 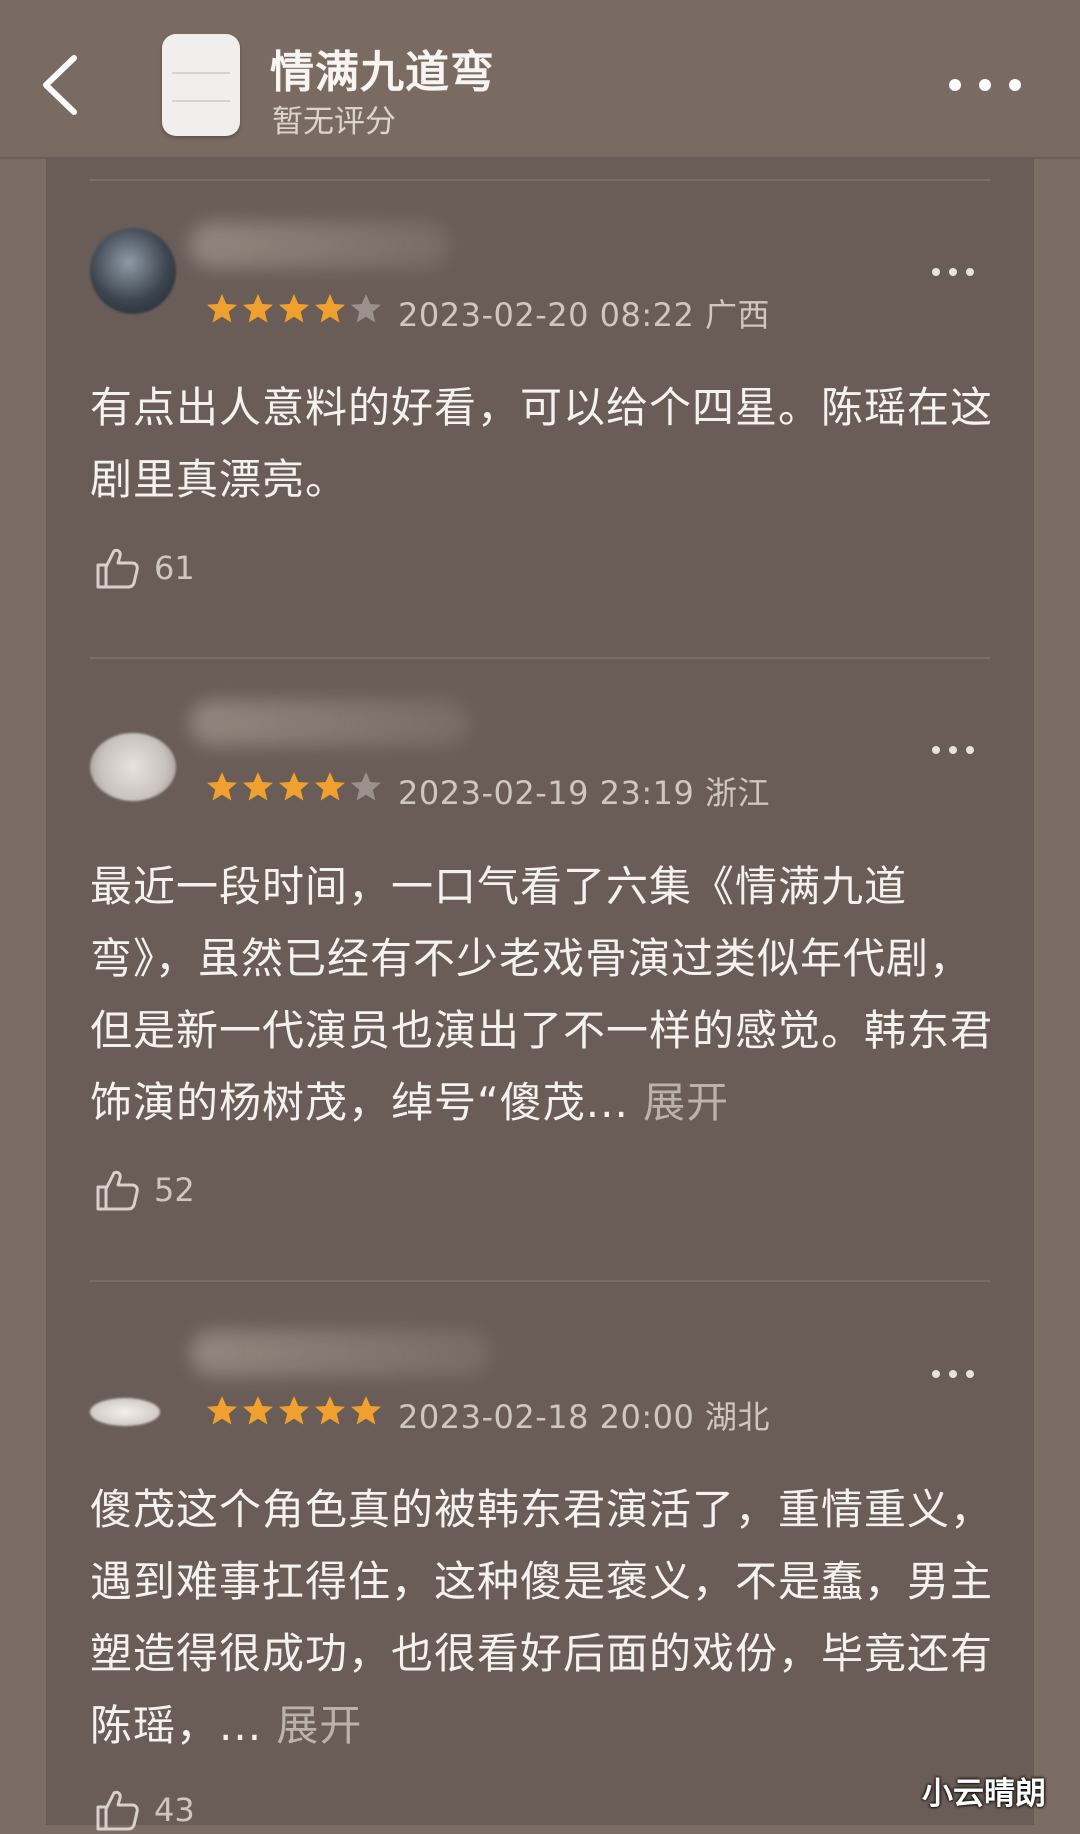 I want to click on review-meta: 2023-02-19 23:19 浙江, so click(x=584, y=791).